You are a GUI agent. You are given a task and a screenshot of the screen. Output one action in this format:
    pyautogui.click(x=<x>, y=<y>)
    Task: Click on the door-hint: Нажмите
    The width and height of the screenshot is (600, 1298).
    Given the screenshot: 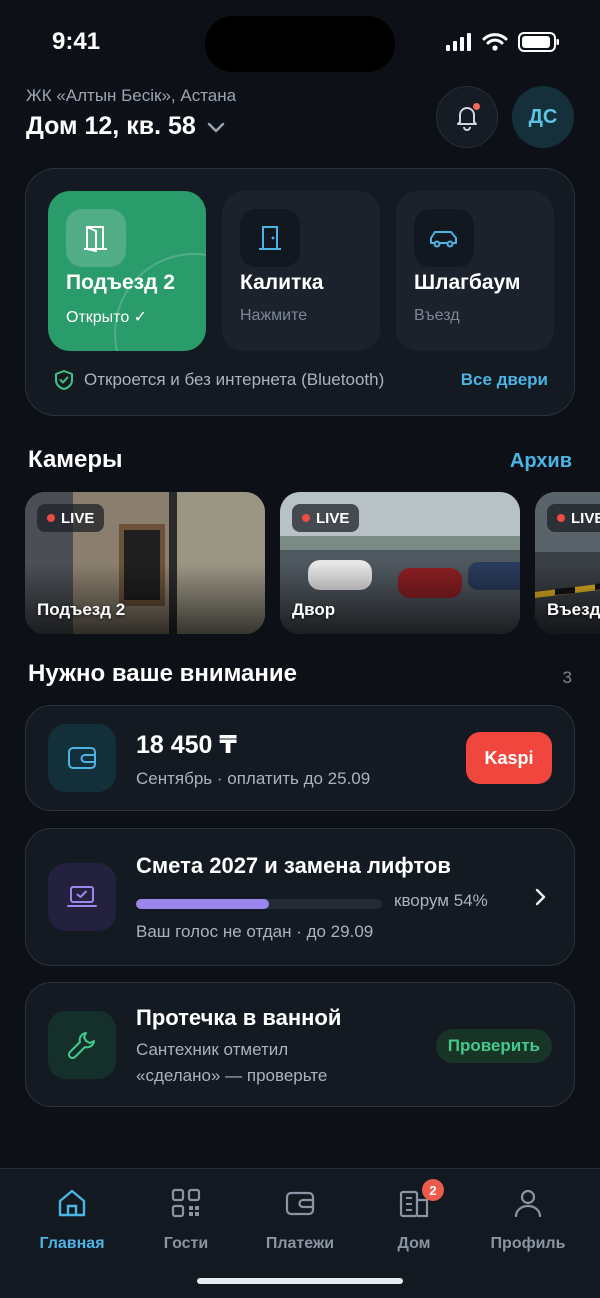 What is the action you would take?
    pyautogui.click(x=274, y=315)
    